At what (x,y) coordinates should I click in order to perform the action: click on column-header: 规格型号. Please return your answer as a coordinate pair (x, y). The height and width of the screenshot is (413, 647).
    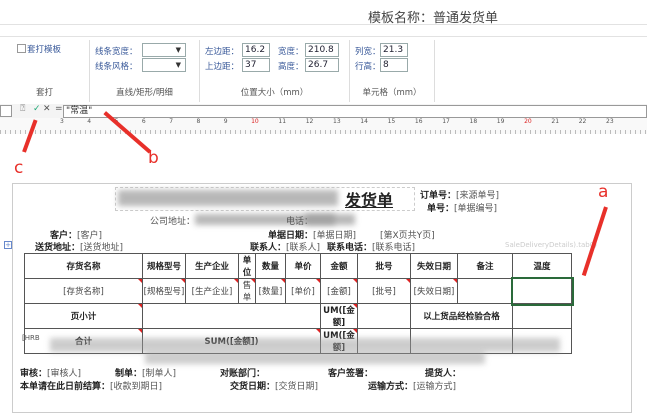
    Looking at the image, I should click on (164, 266).